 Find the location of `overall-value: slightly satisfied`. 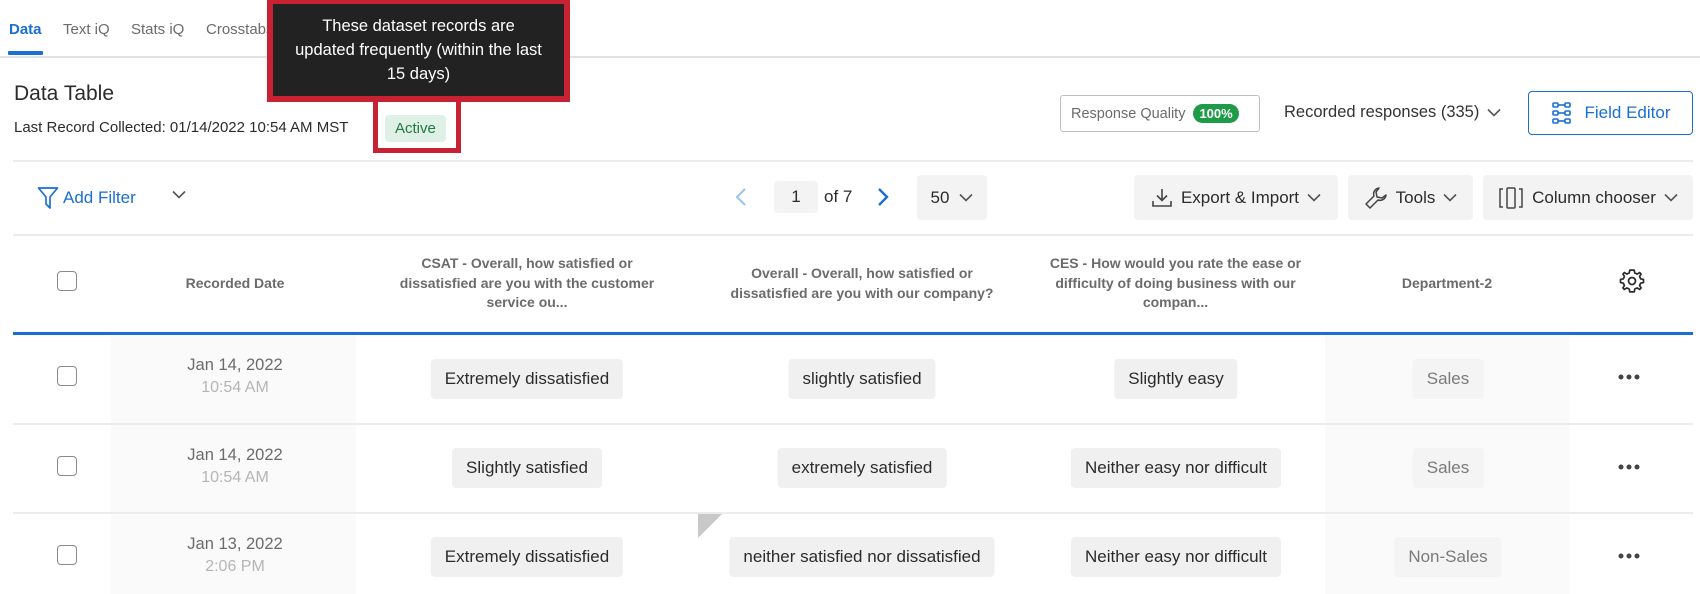

overall-value: slightly satisfied is located at coordinates (862, 379).